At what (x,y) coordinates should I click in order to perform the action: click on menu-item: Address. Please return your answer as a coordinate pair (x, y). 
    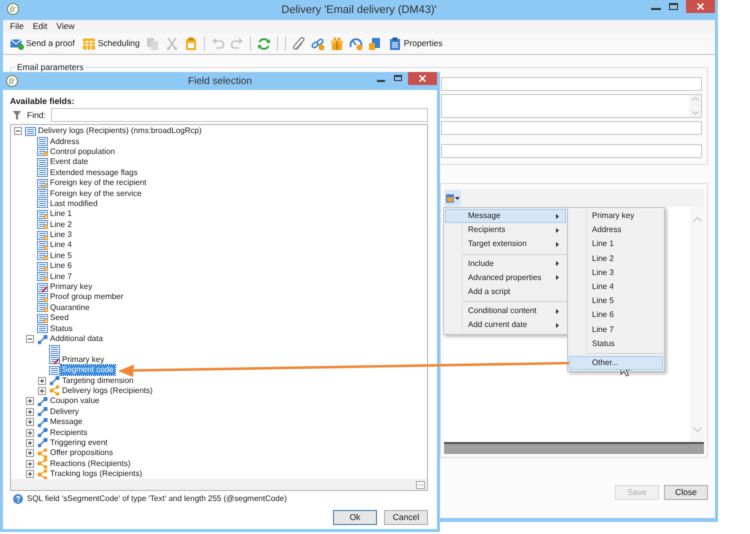
    Looking at the image, I should click on (616, 230).